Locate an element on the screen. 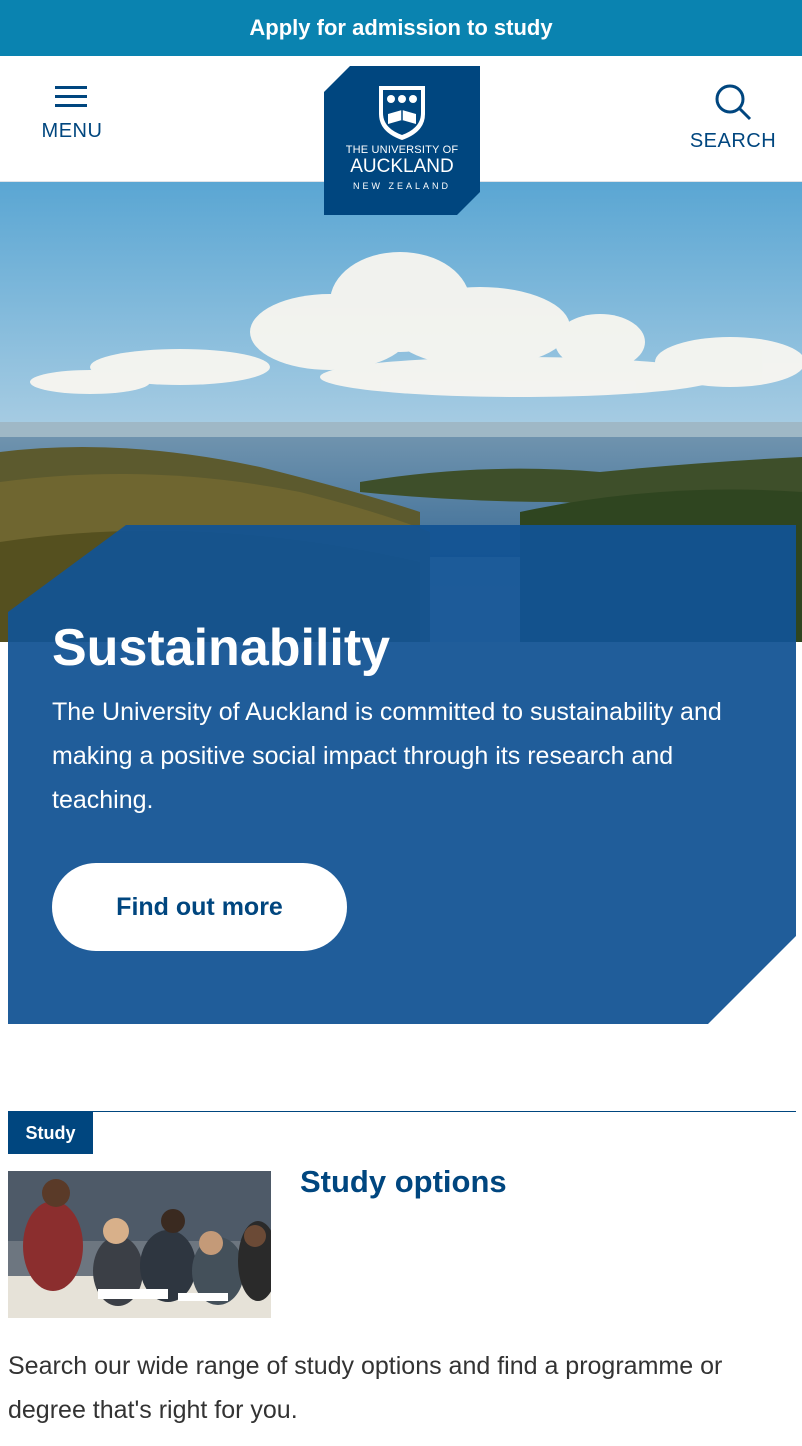 This screenshot has height=1446, width=802. section-divider is located at coordinates (402, 1111).